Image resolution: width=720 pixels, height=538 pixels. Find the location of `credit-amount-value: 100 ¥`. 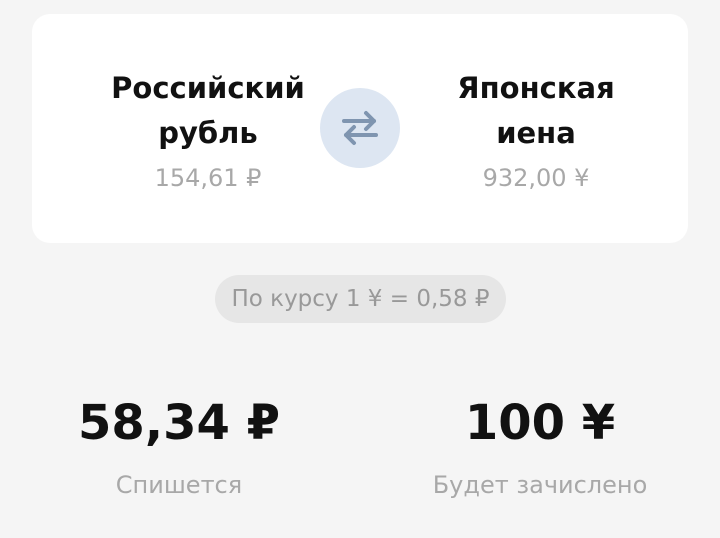

credit-amount-value: 100 ¥ is located at coordinates (540, 423).